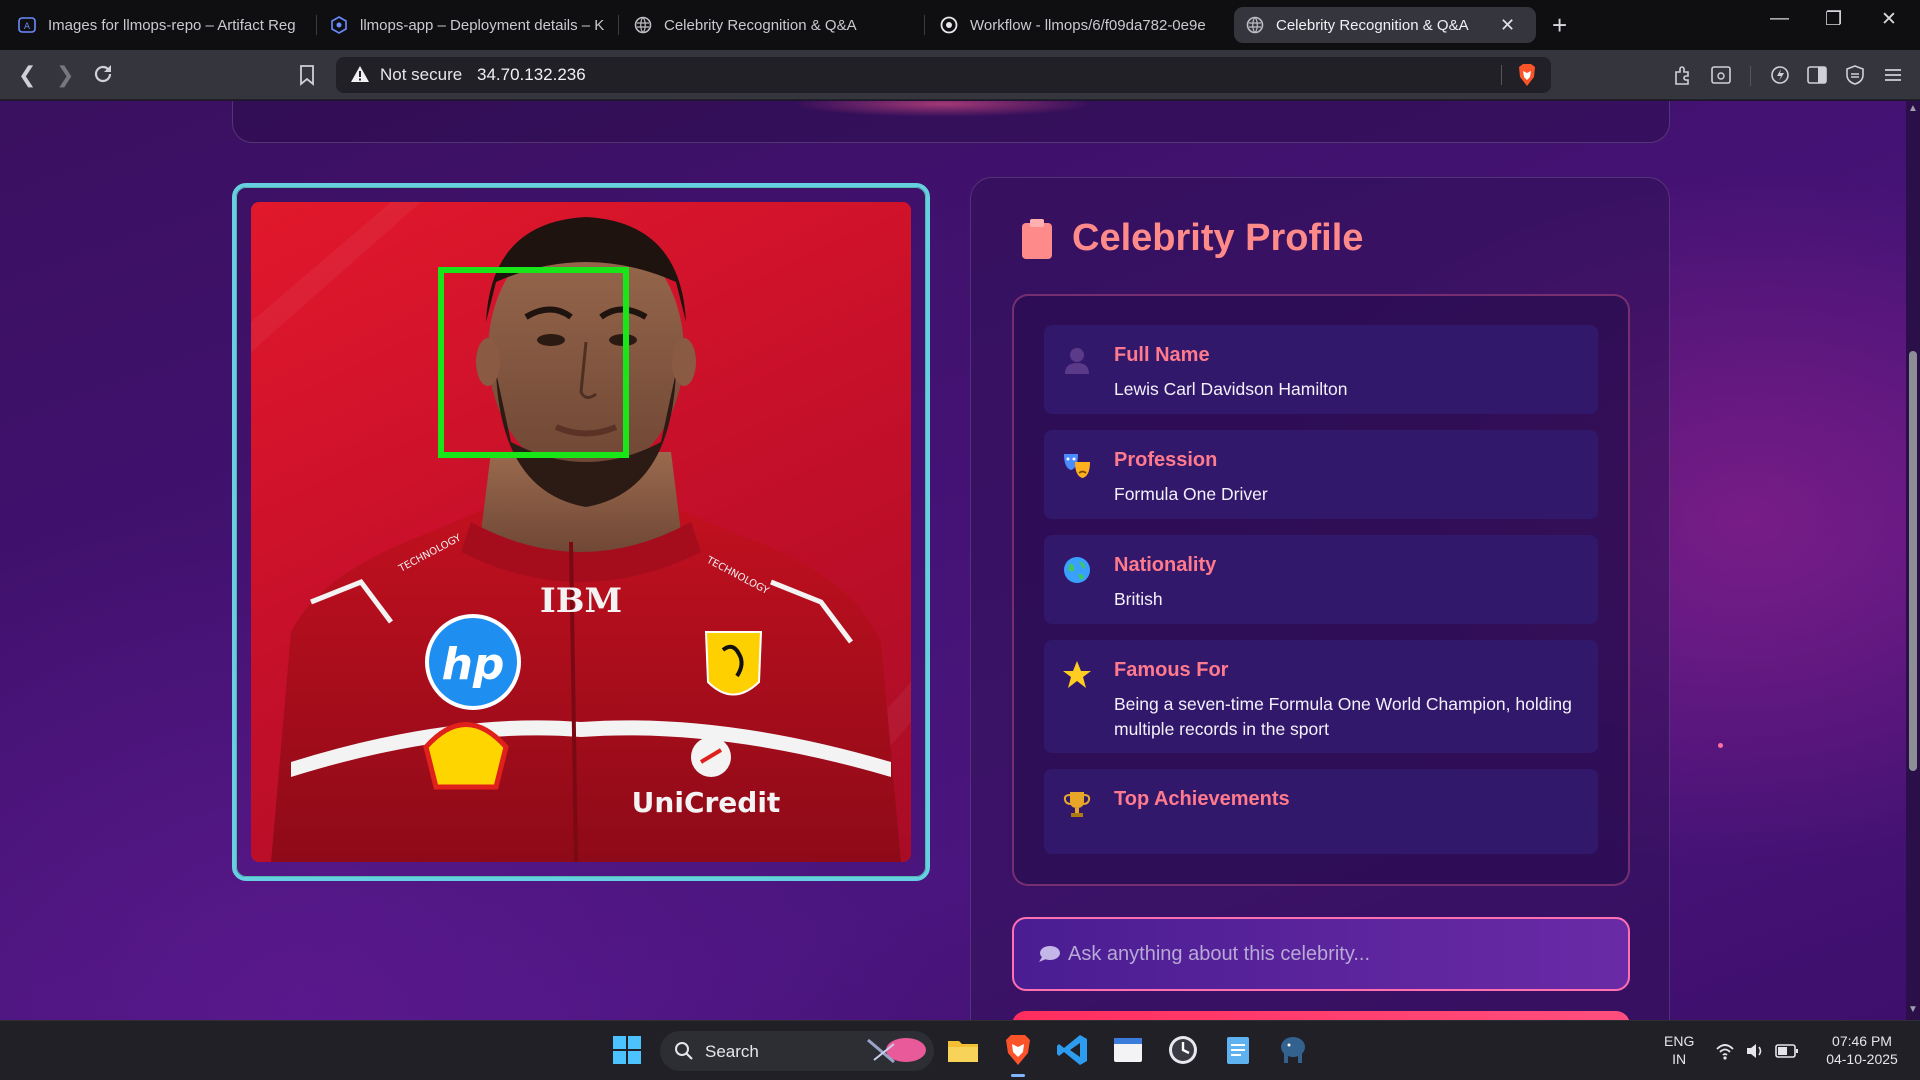 This screenshot has height=1080, width=1920. Describe the element at coordinates (1166, 460) in the screenshot. I see `detail-label: Profession` at that location.